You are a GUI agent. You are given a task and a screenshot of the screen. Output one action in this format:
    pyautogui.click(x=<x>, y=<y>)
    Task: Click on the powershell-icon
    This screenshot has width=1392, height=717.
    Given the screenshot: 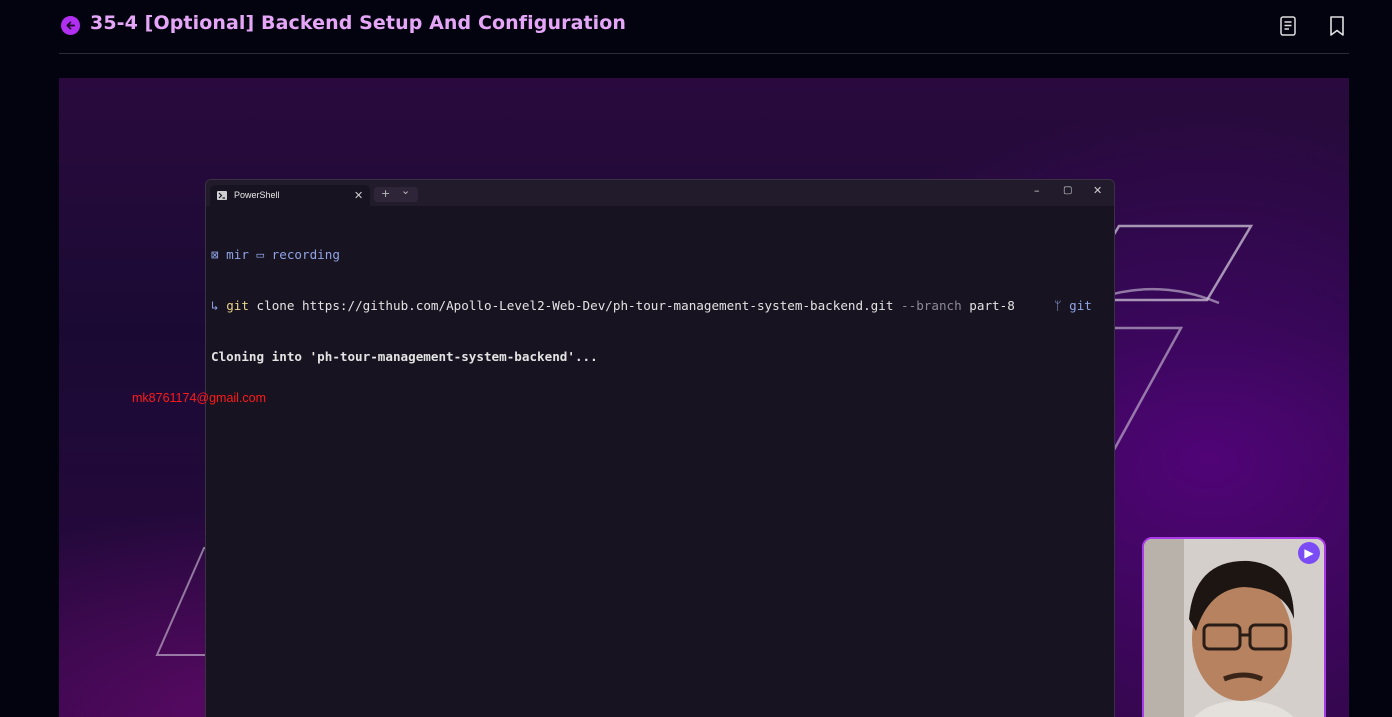 What is the action you would take?
    pyautogui.click(x=222, y=195)
    